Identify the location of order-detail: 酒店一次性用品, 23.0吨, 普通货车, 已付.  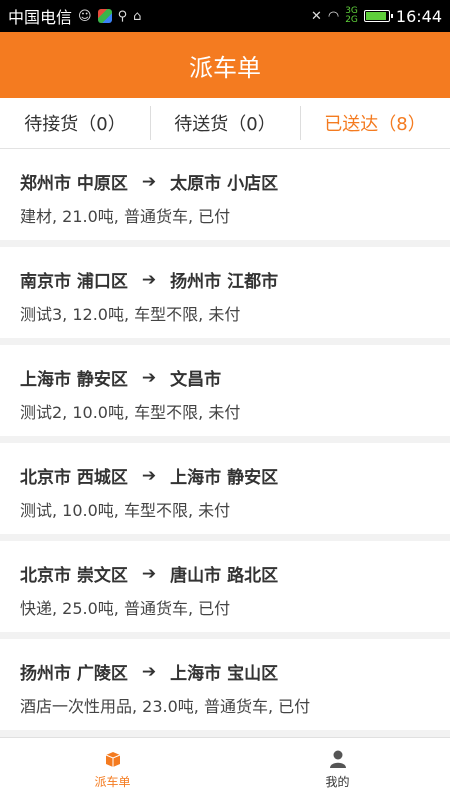
(165, 706).